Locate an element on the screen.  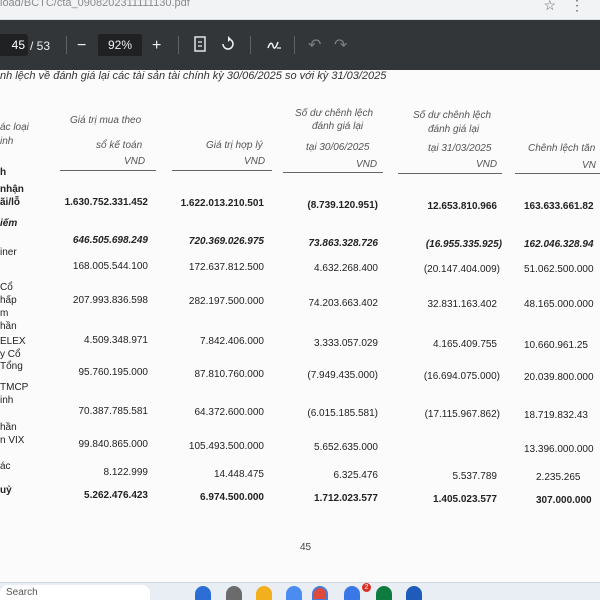
table-cell: 3.333.057.029 is located at coordinates (346, 343).